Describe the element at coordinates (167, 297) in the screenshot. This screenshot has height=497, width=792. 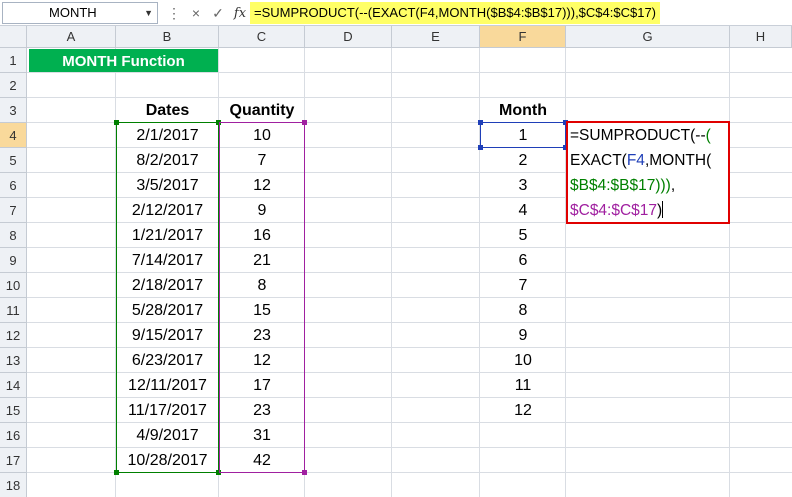
I see `dates-range-highlight` at that location.